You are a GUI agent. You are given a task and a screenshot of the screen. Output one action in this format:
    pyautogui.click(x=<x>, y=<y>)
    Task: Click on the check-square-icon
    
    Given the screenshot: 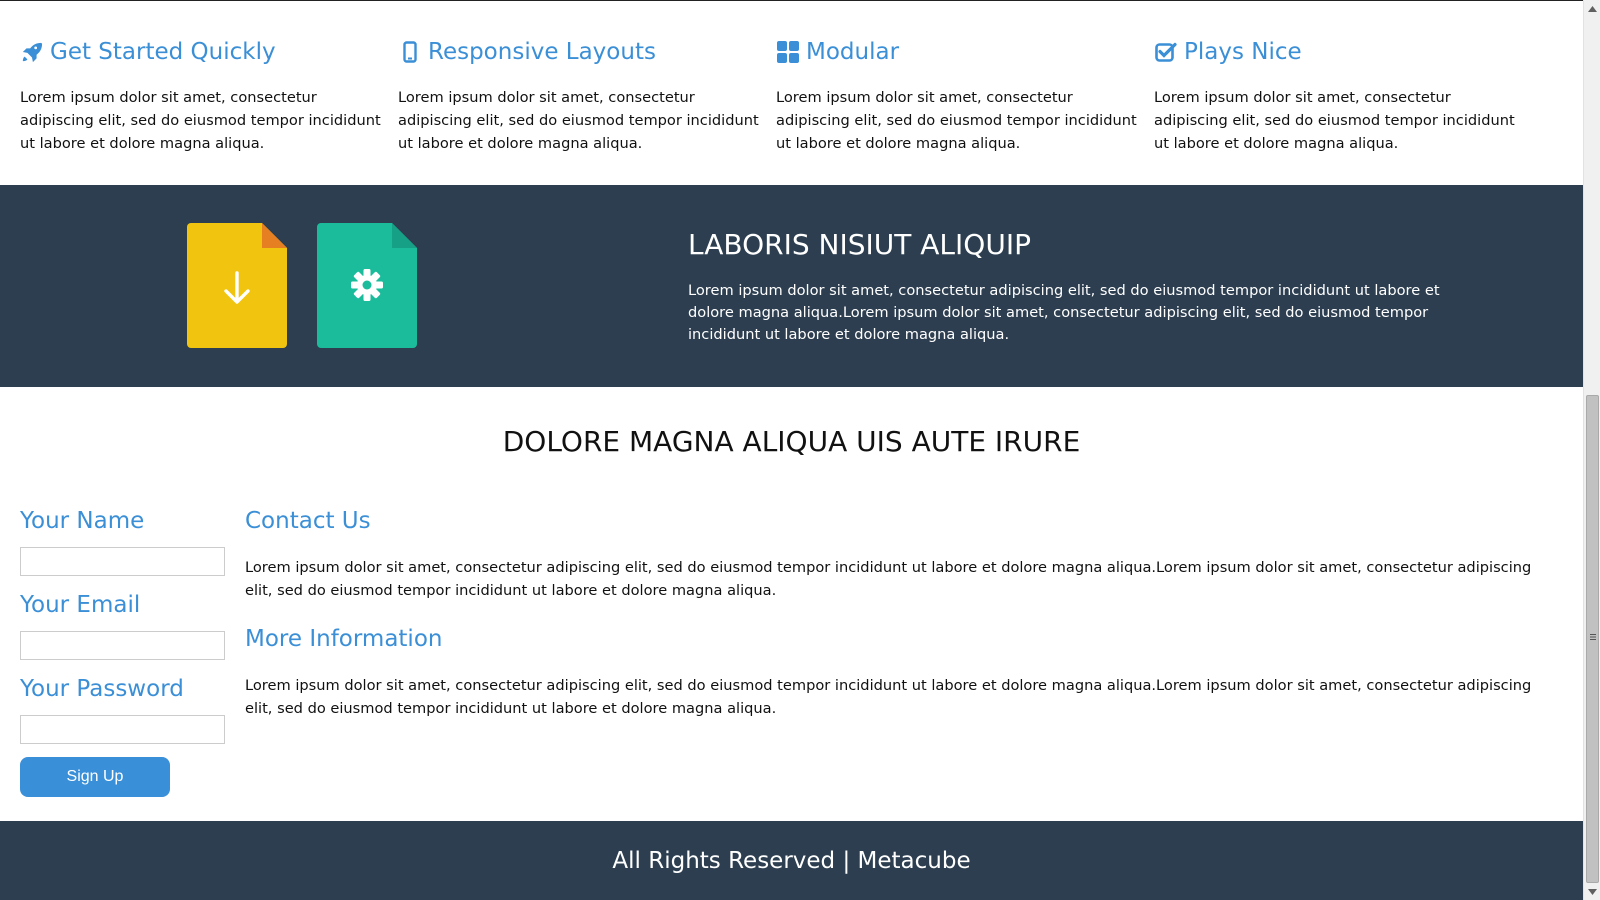 What is the action you would take?
    pyautogui.click(x=1166, y=52)
    